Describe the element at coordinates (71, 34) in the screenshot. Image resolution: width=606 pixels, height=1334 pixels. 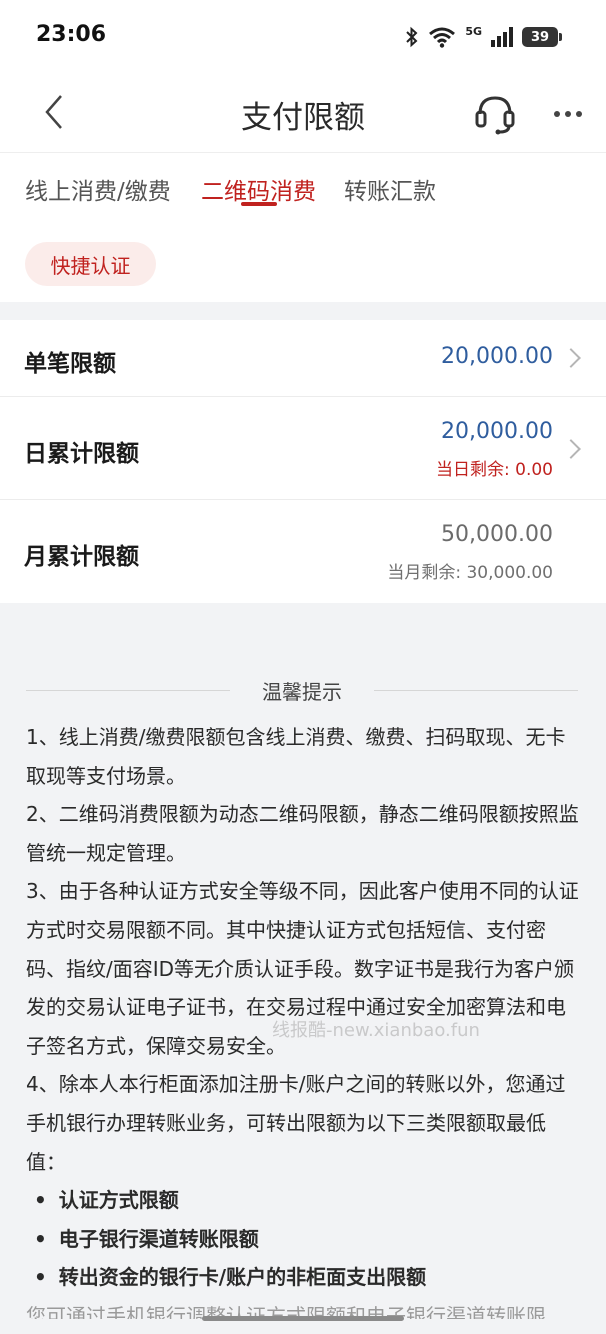
I see `status-time: 23:06` at that location.